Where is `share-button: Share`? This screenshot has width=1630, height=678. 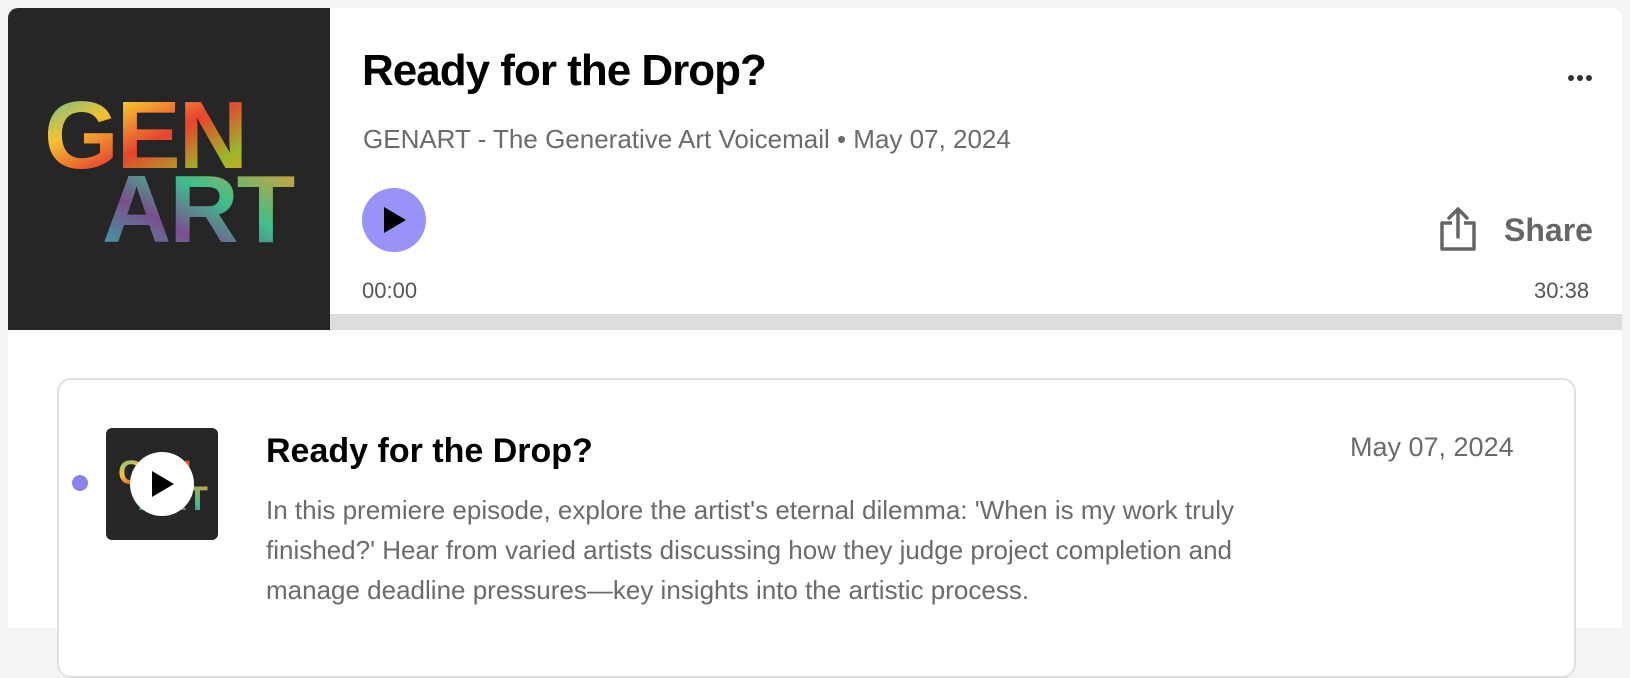 share-button: Share is located at coordinates (1515, 230).